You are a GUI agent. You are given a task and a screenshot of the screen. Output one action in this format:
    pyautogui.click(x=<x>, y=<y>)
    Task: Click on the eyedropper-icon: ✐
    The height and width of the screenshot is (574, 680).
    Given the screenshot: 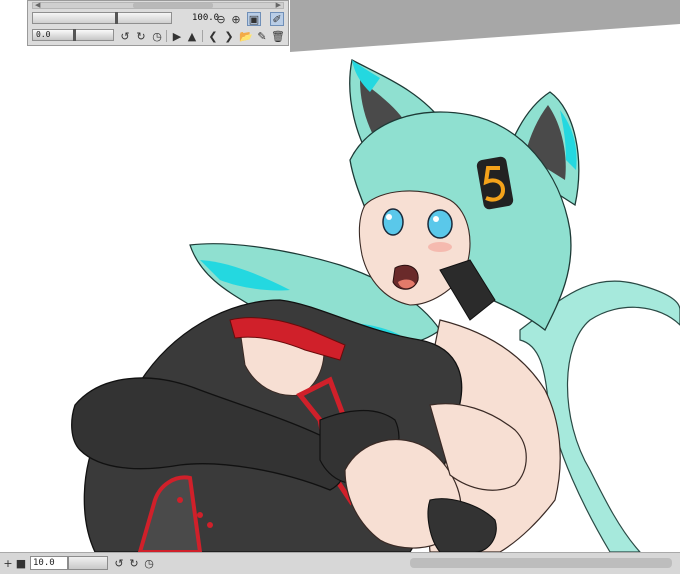 What is the action you would take?
    pyautogui.click(x=277, y=19)
    